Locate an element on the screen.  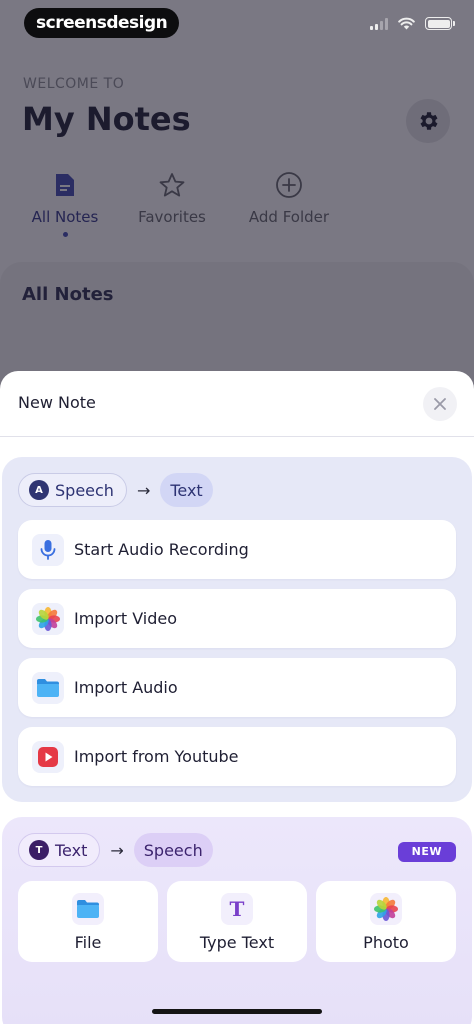
note-icon is located at coordinates (65, 185).